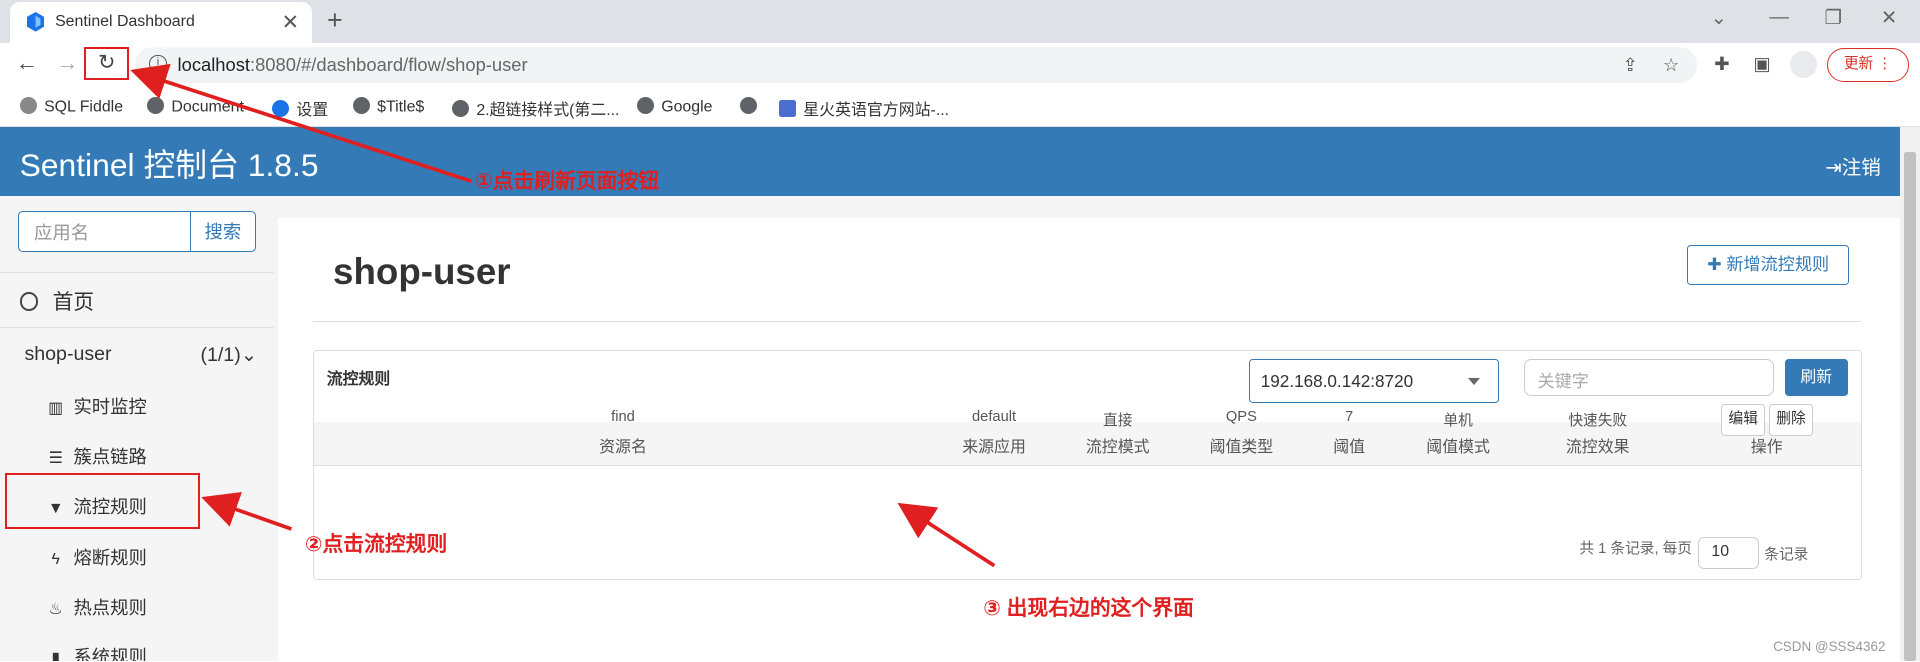 Image resolution: width=1920 pixels, height=662 pixels. Describe the element at coordinates (422, 271) in the screenshot. I see `page-title: shop-user` at that location.